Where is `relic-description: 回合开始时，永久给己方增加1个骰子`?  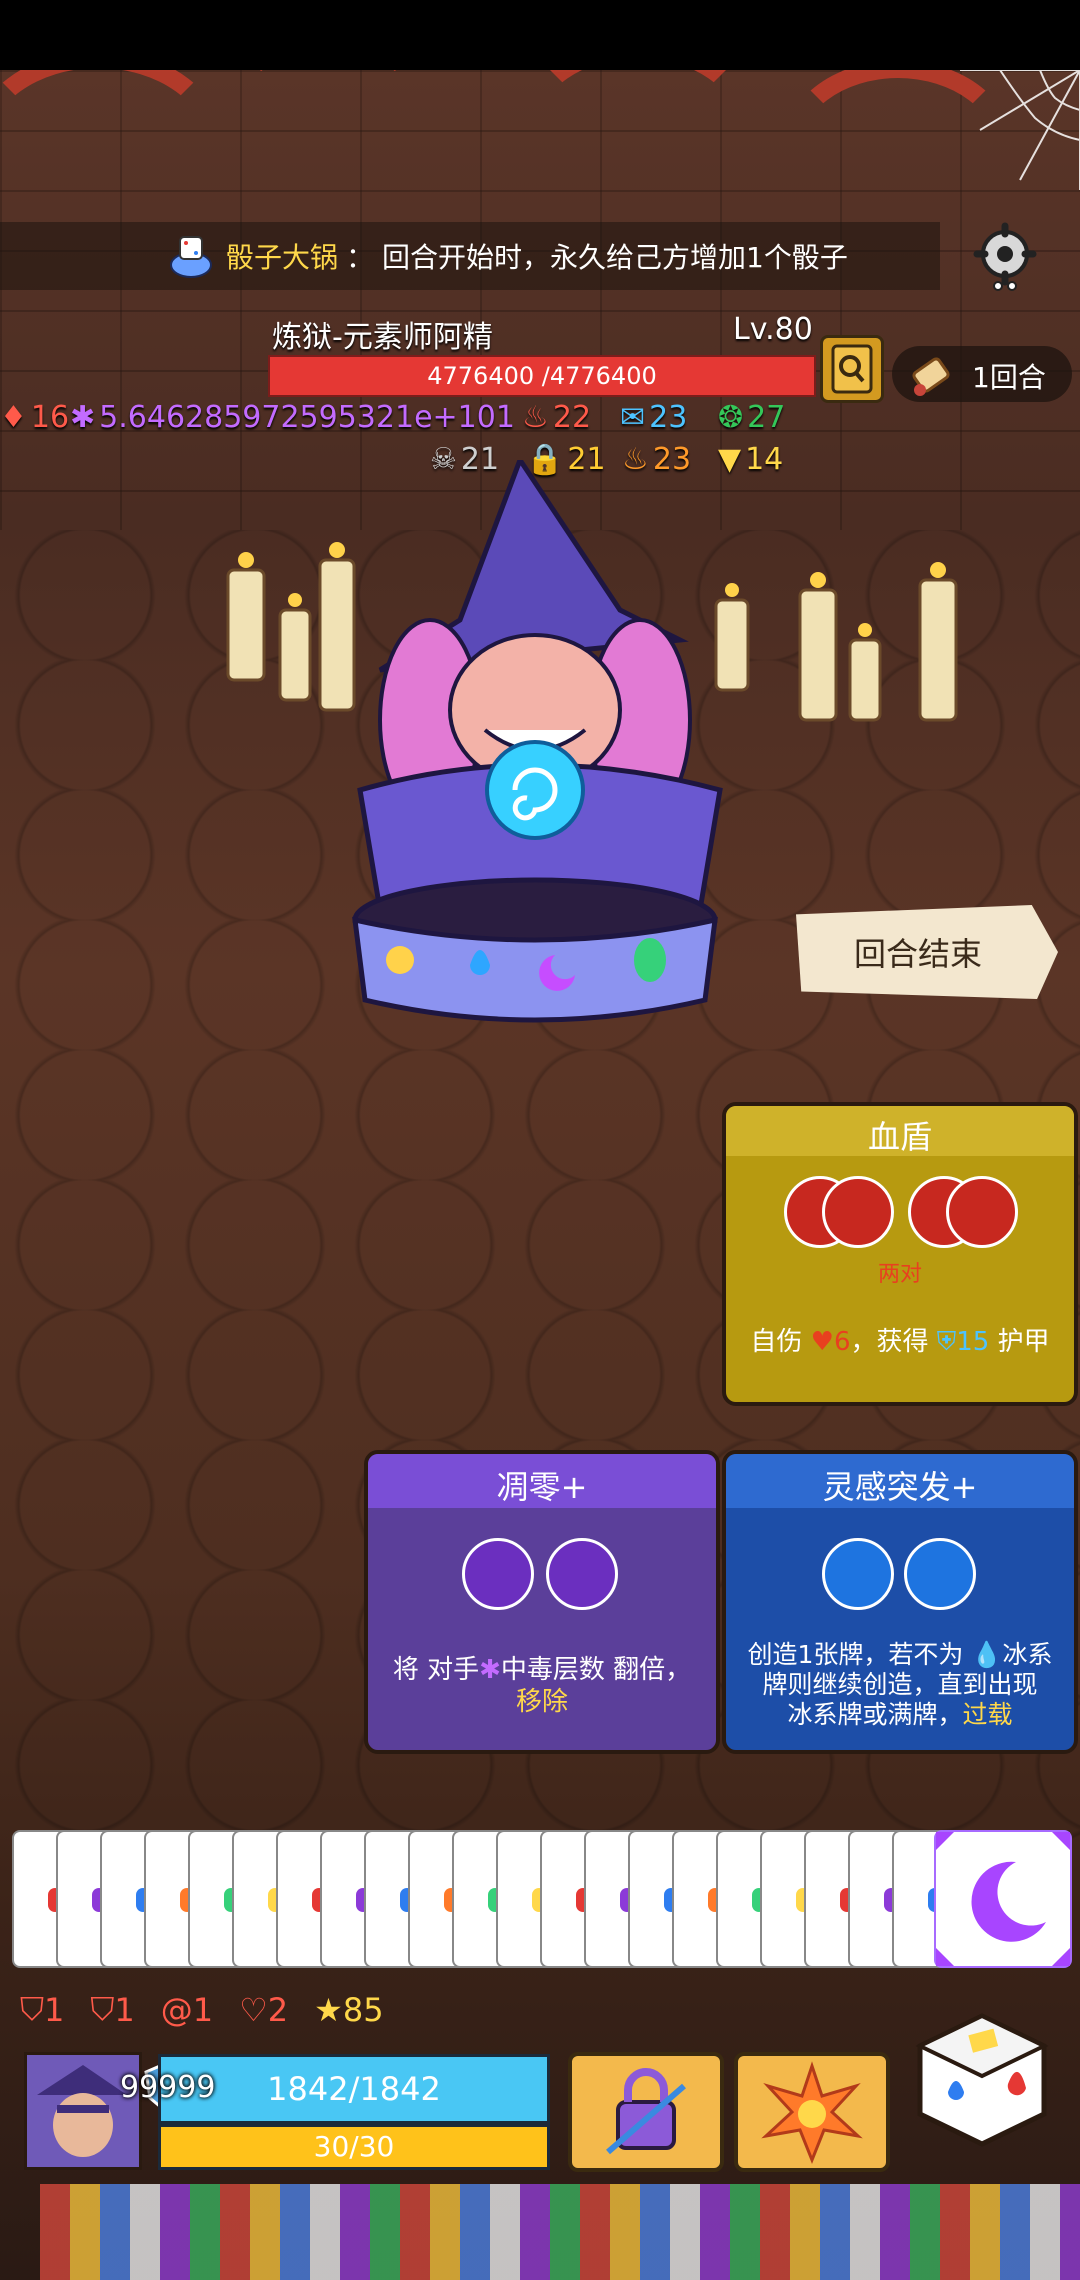 relic-description: 回合开始时，永久给己方增加1个骰子 is located at coordinates (615, 257).